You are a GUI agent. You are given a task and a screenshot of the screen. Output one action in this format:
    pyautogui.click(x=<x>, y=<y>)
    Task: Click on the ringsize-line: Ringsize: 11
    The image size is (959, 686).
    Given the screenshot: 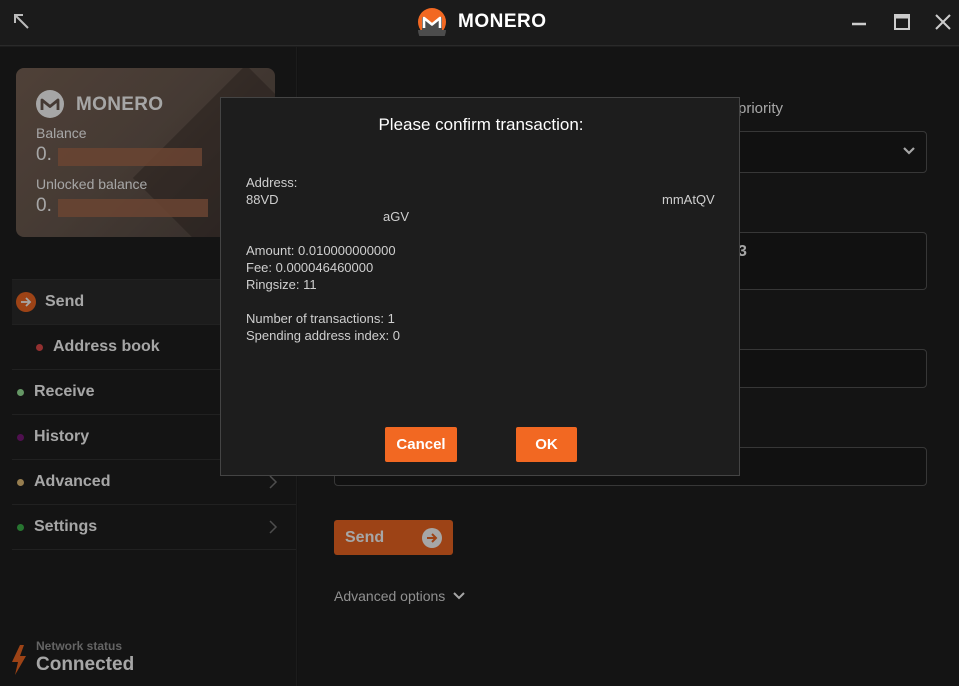 What is the action you would take?
    pyautogui.click(x=281, y=284)
    